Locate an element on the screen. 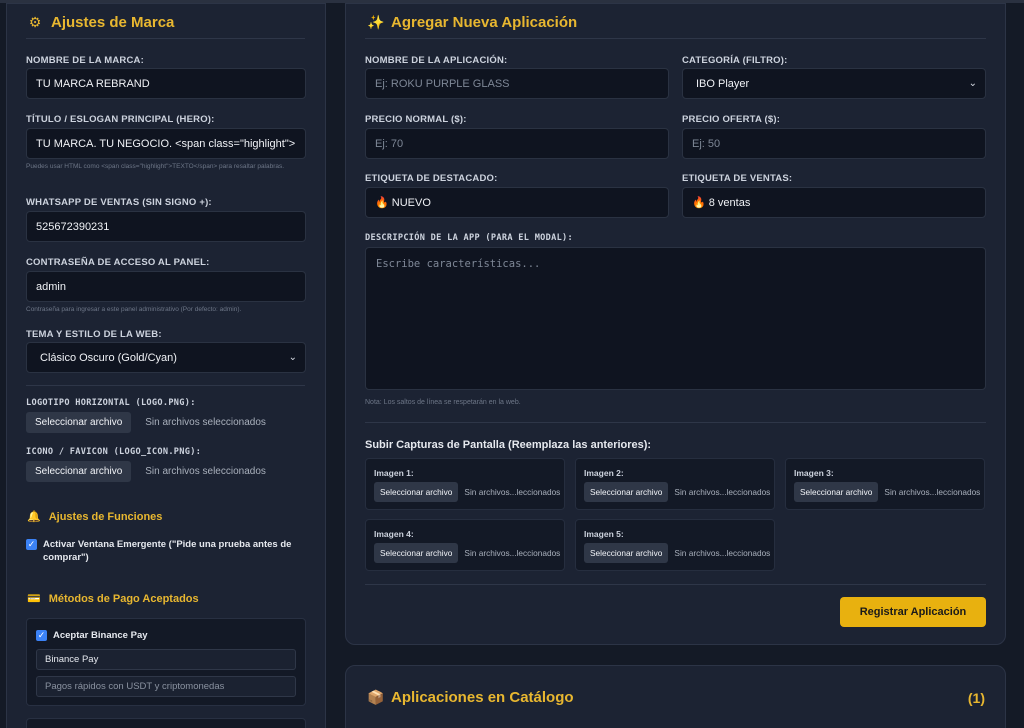  payments-header: 💳 Métodos de Pago Aceptados is located at coordinates (113, 599).